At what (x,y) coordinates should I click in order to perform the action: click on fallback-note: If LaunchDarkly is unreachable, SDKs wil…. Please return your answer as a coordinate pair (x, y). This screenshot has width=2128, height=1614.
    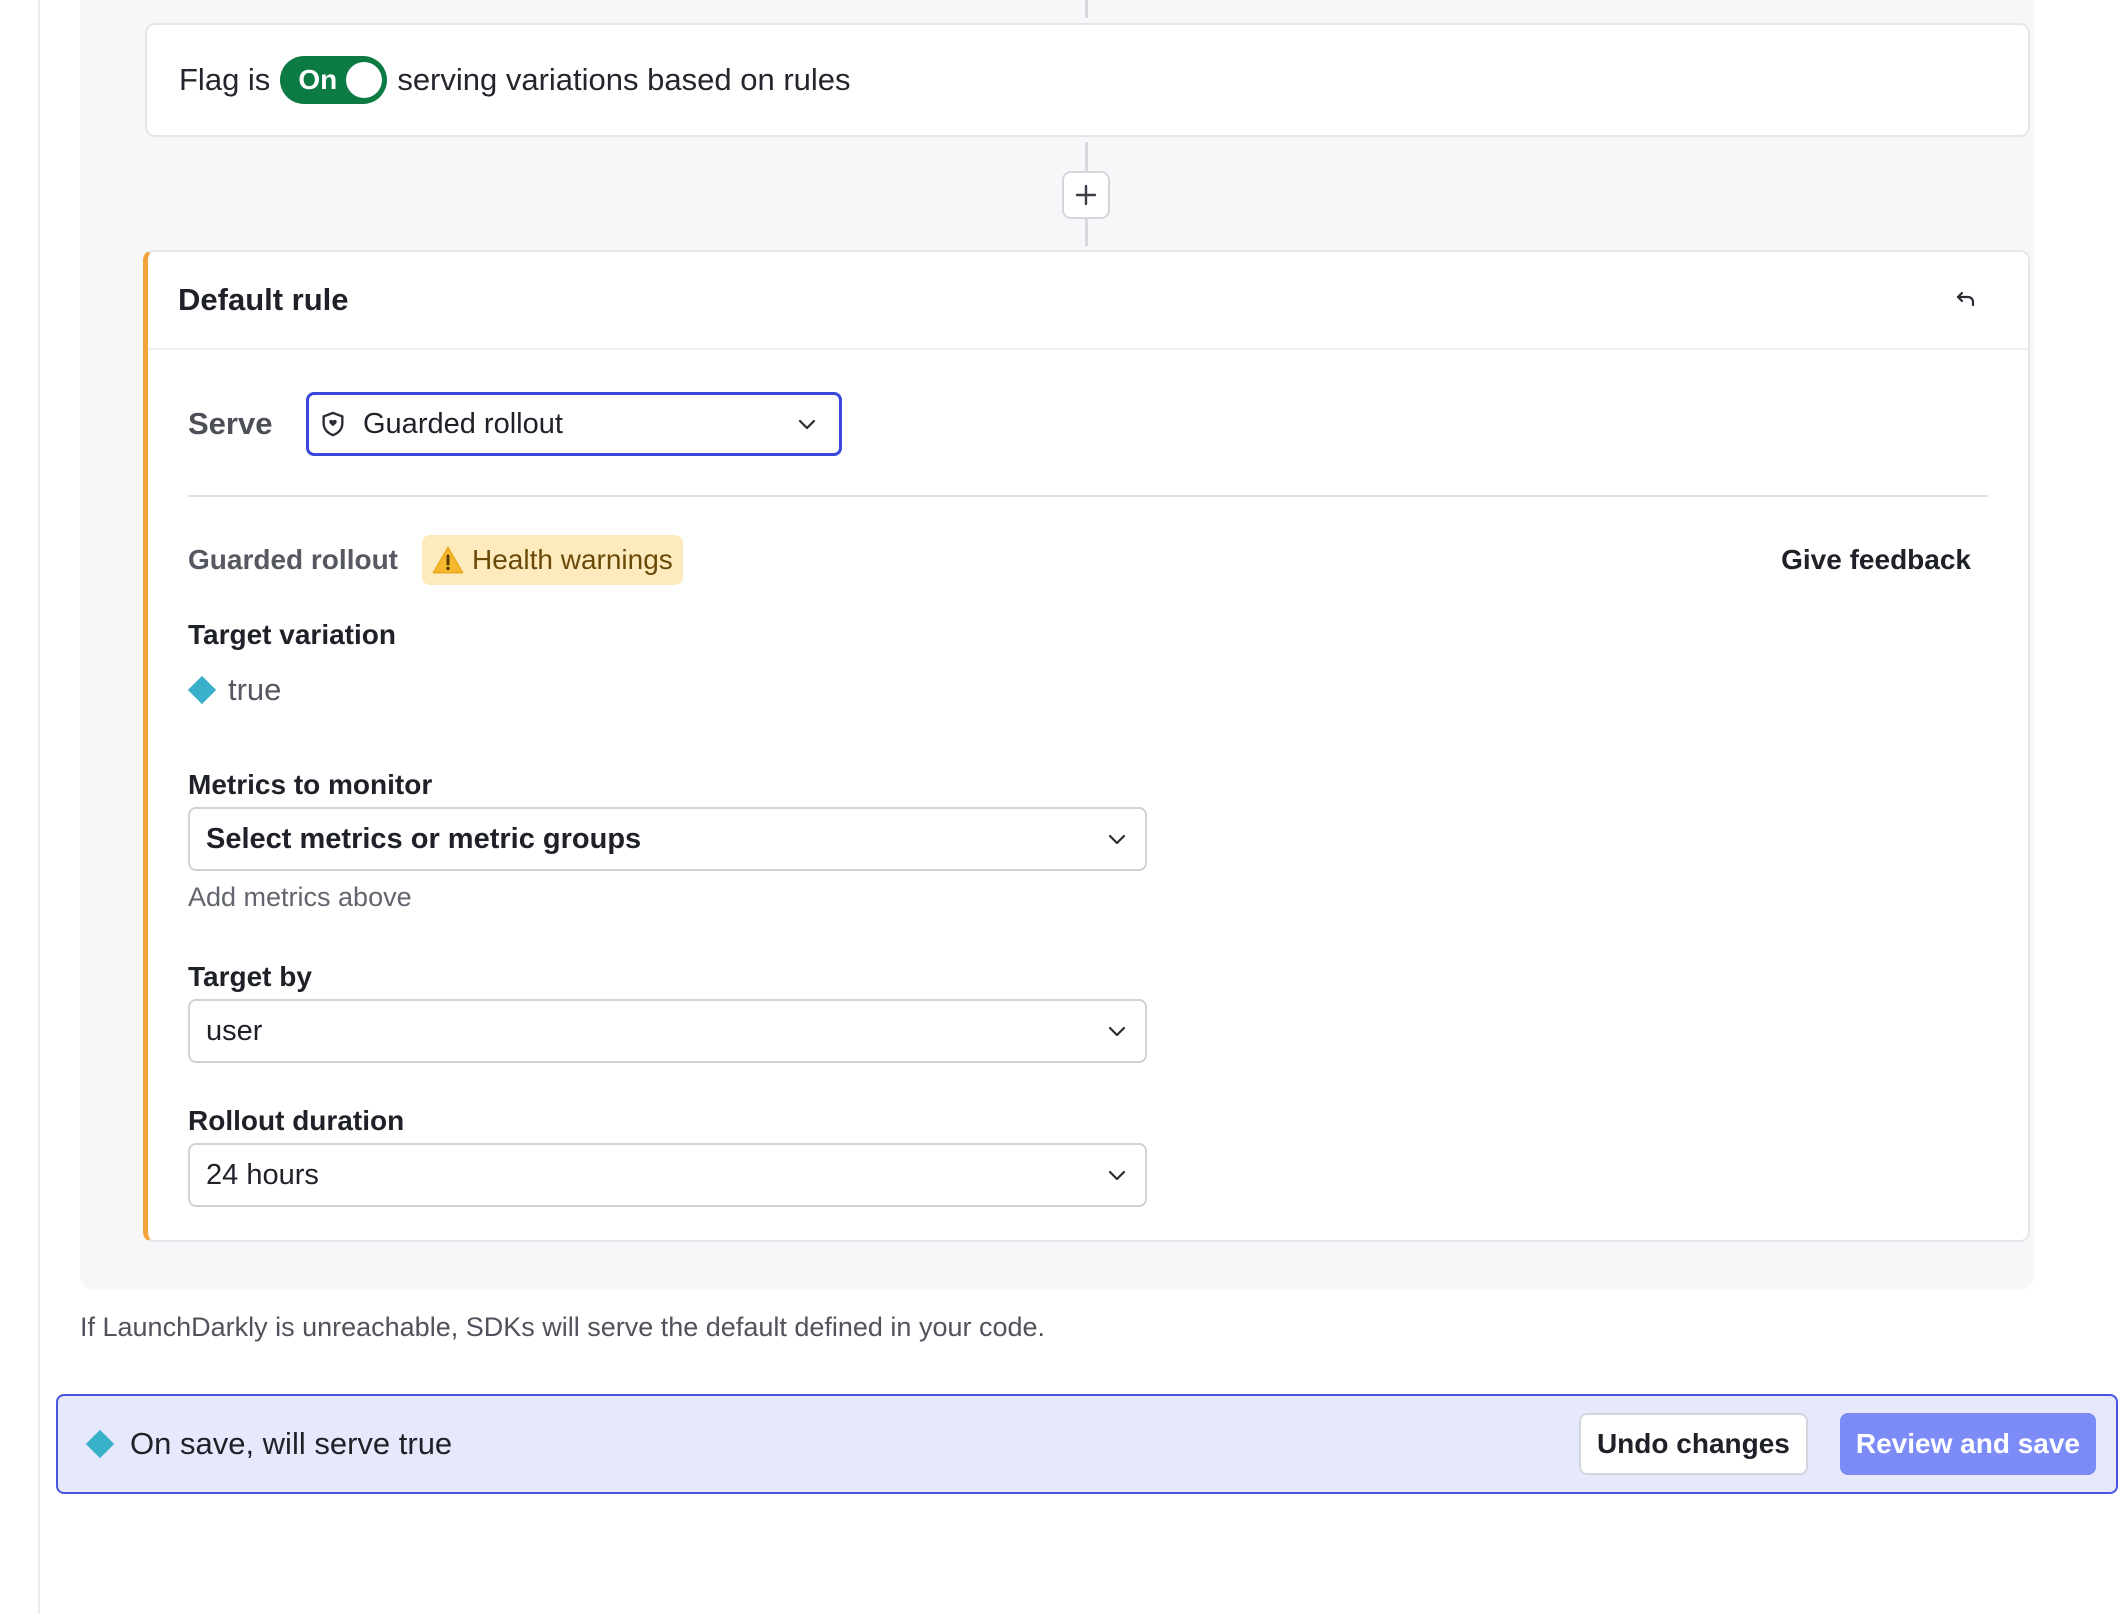
    Looking at the image, I should click on (563, 1327).